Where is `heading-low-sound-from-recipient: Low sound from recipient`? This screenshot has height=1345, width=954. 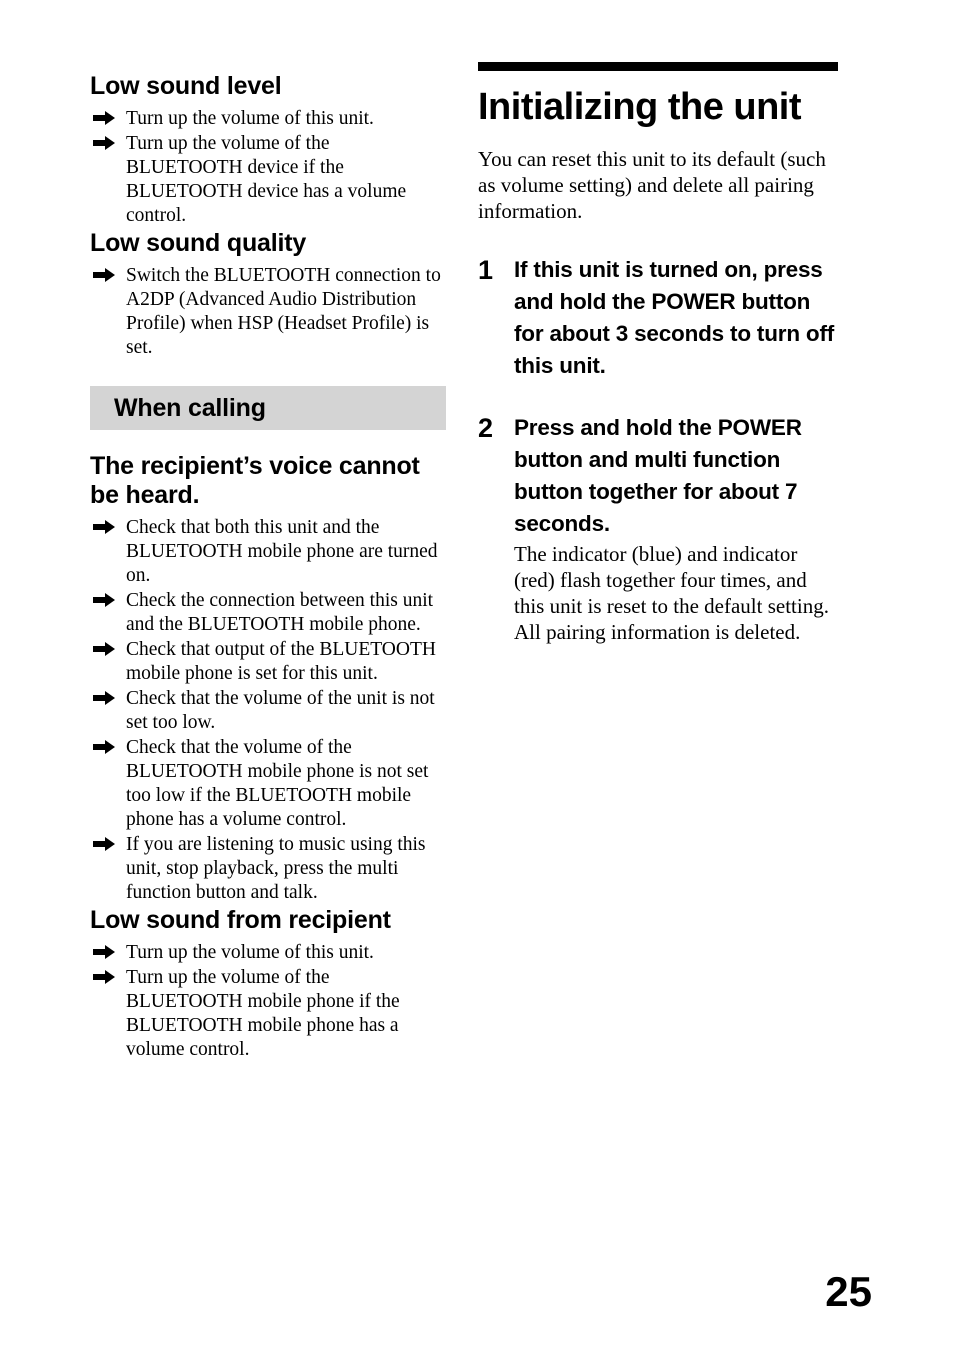 heading-low-sound-from-recipient: Low sound from recipient is located at coordinates (240, 920).